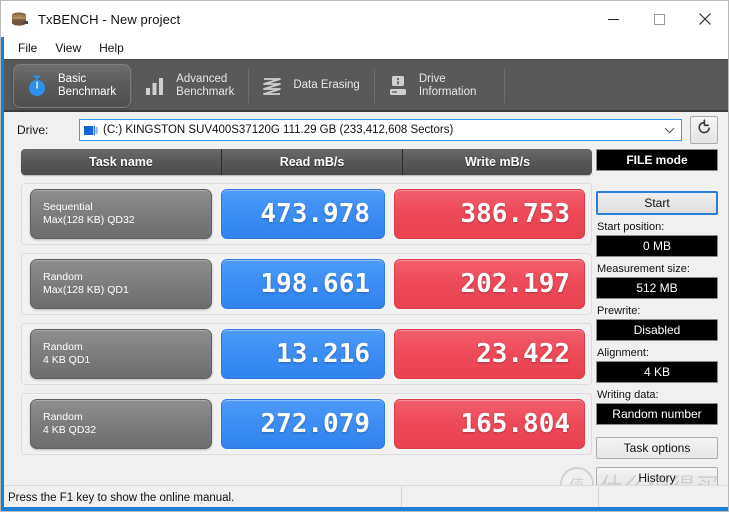 Image resolution: width=729 pixels, height=512 pixels. I want to click on task-name-cell: Sequential Max(128 KB) QD32, so click(121, 214).